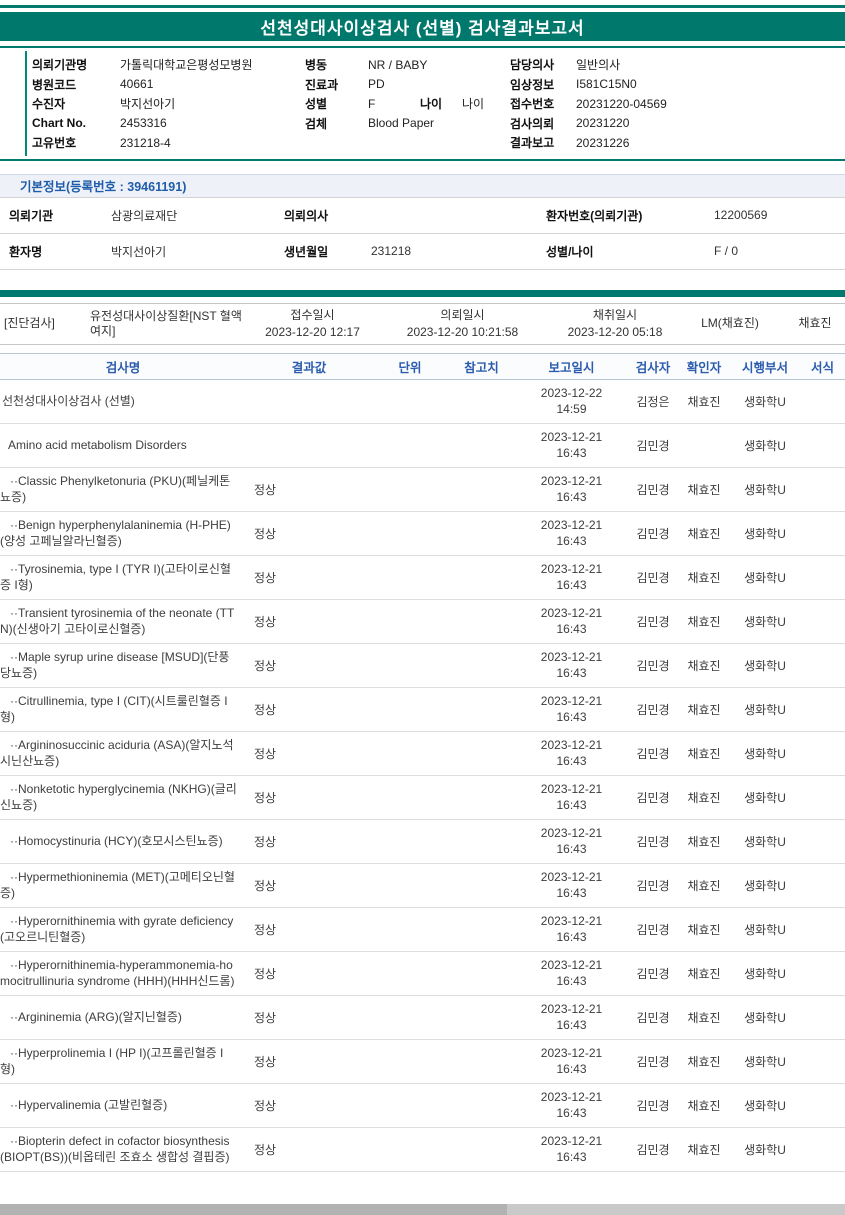 Image resolution: width=845 pixels, height=1215 pixels. Describe the element at coordinates (116, 841) in the screenshot. I see `test-name: ··Homocystinuria (HCY)(호모시스틴뇨증)` at that location.